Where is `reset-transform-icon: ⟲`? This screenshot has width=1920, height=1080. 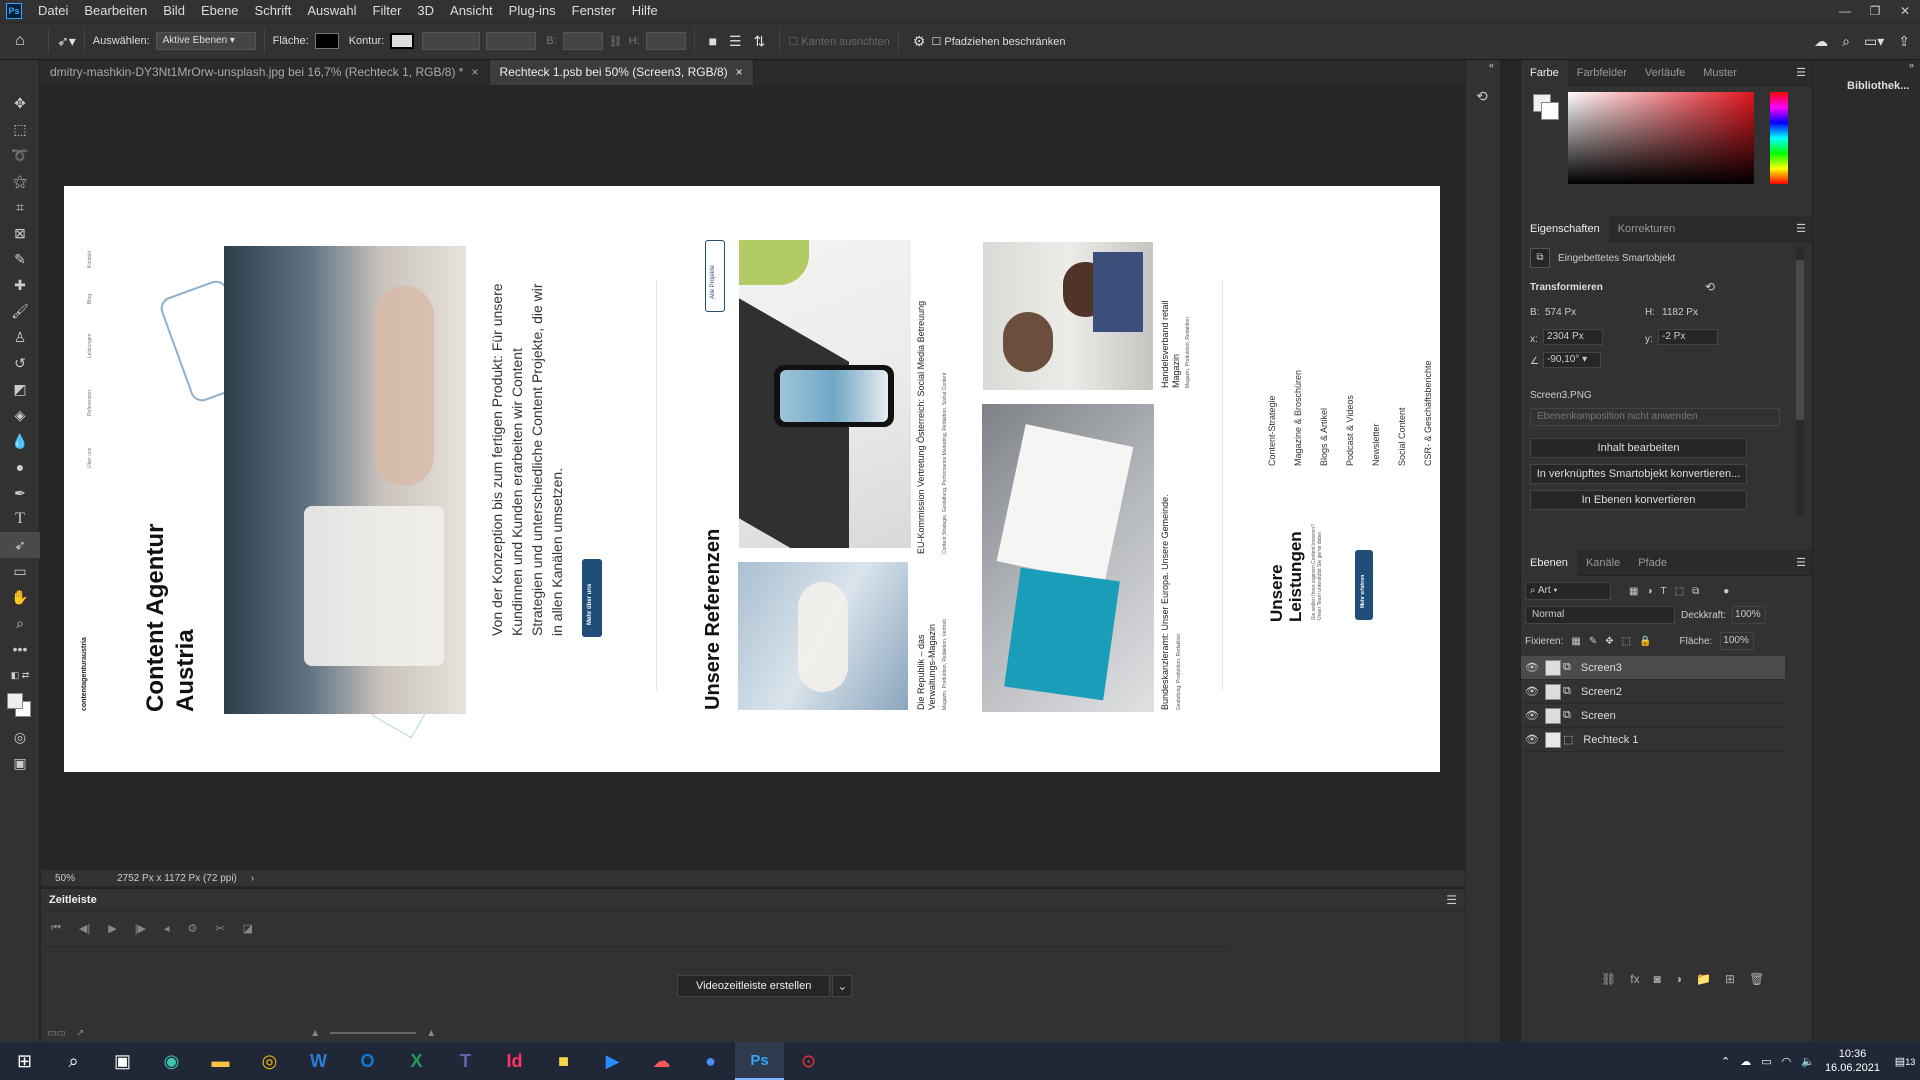 reset-transform-icon: ⟲ is located at coordinates (1710, 287).